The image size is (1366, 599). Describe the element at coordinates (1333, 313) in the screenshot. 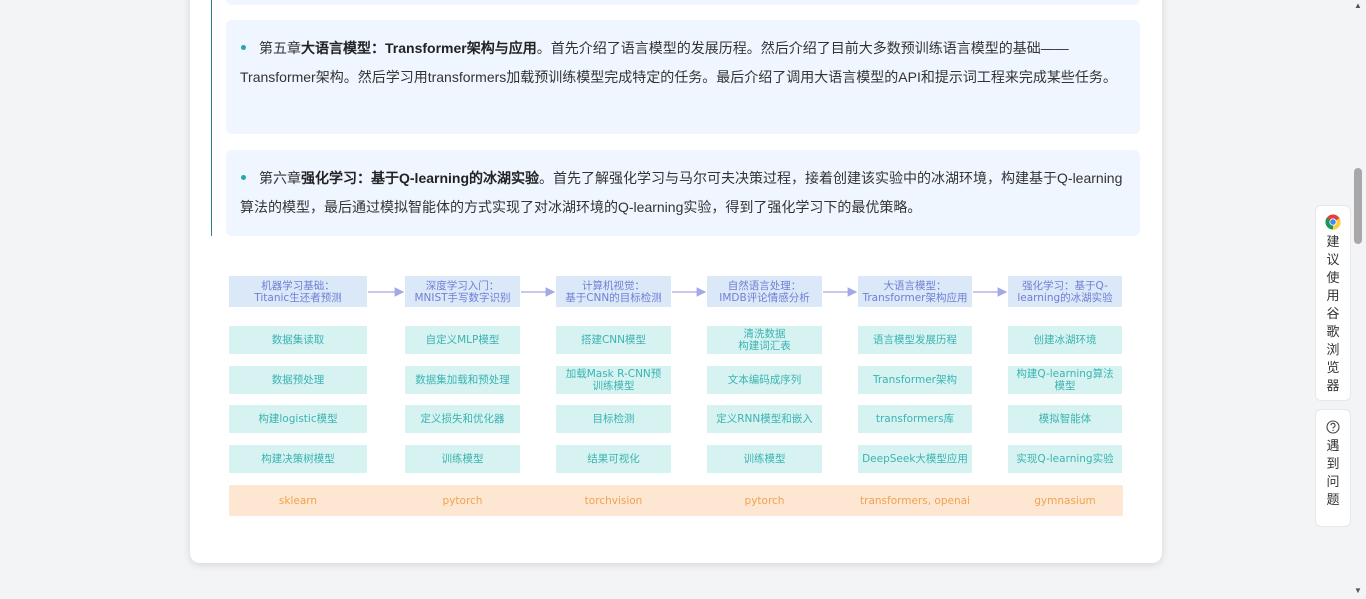

I see `browser-recommend-text: 建议使用谷歌浏览器` at that location.